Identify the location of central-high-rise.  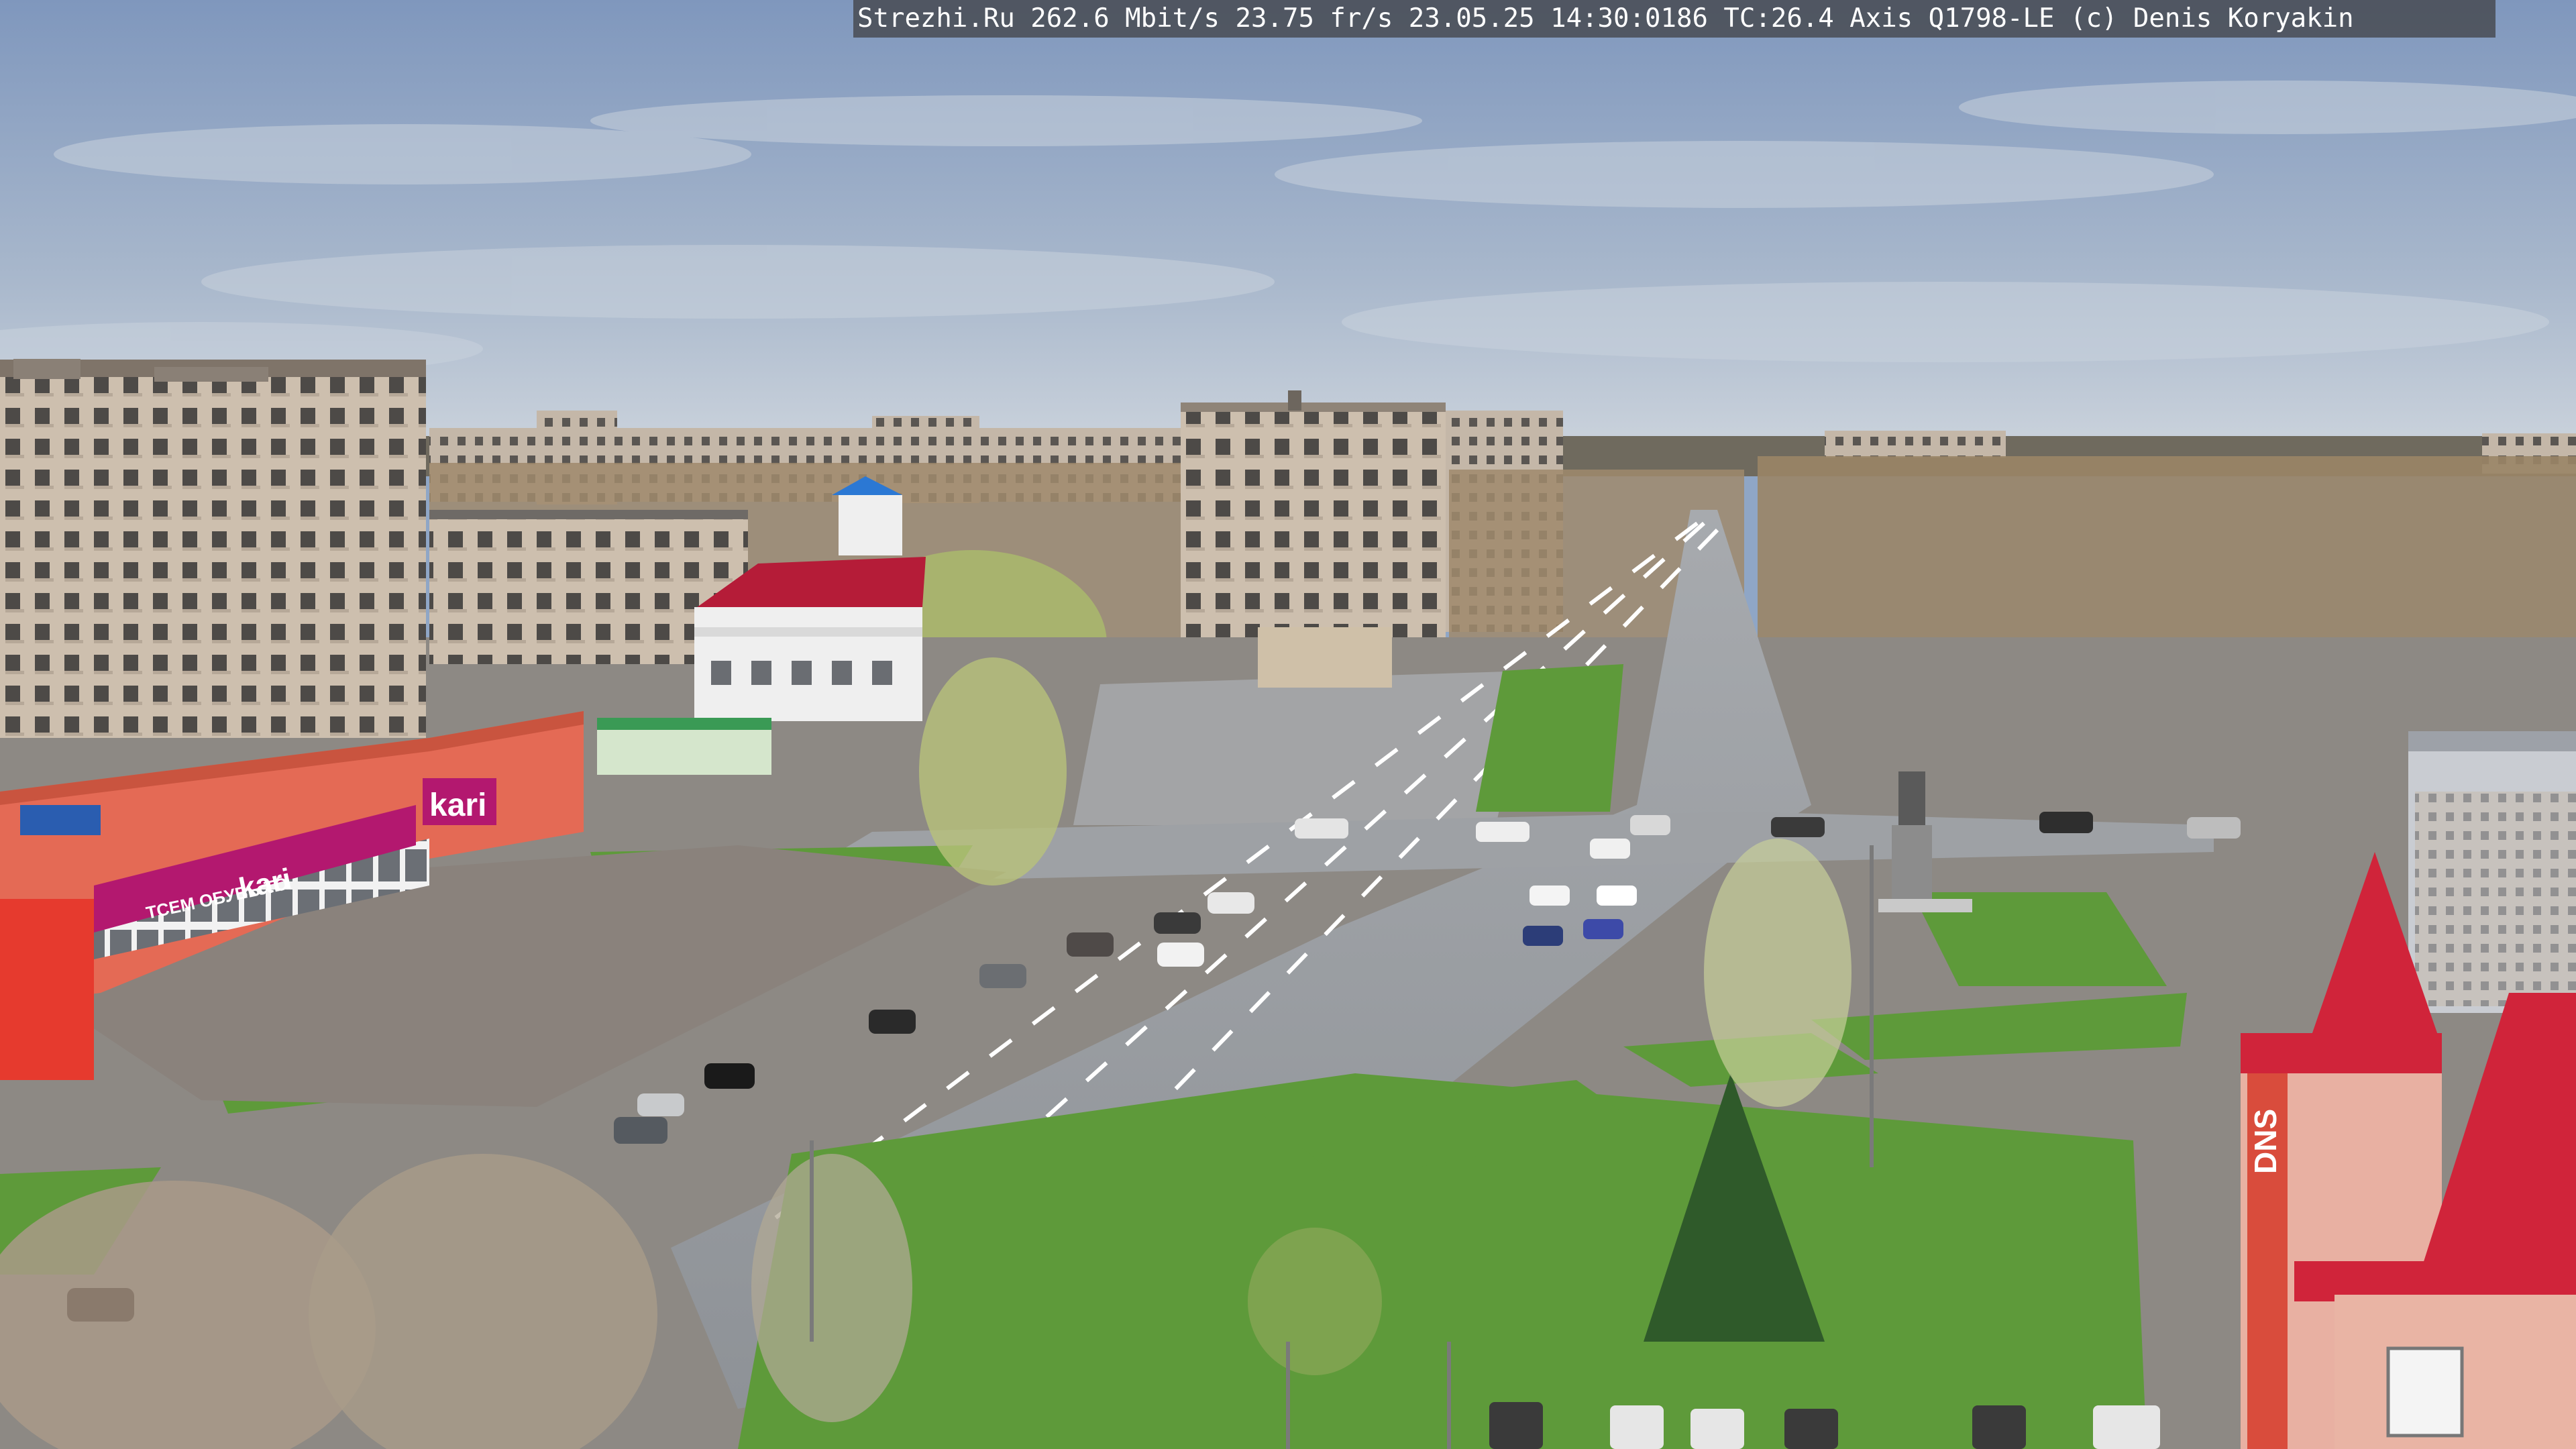
(1313, 514).